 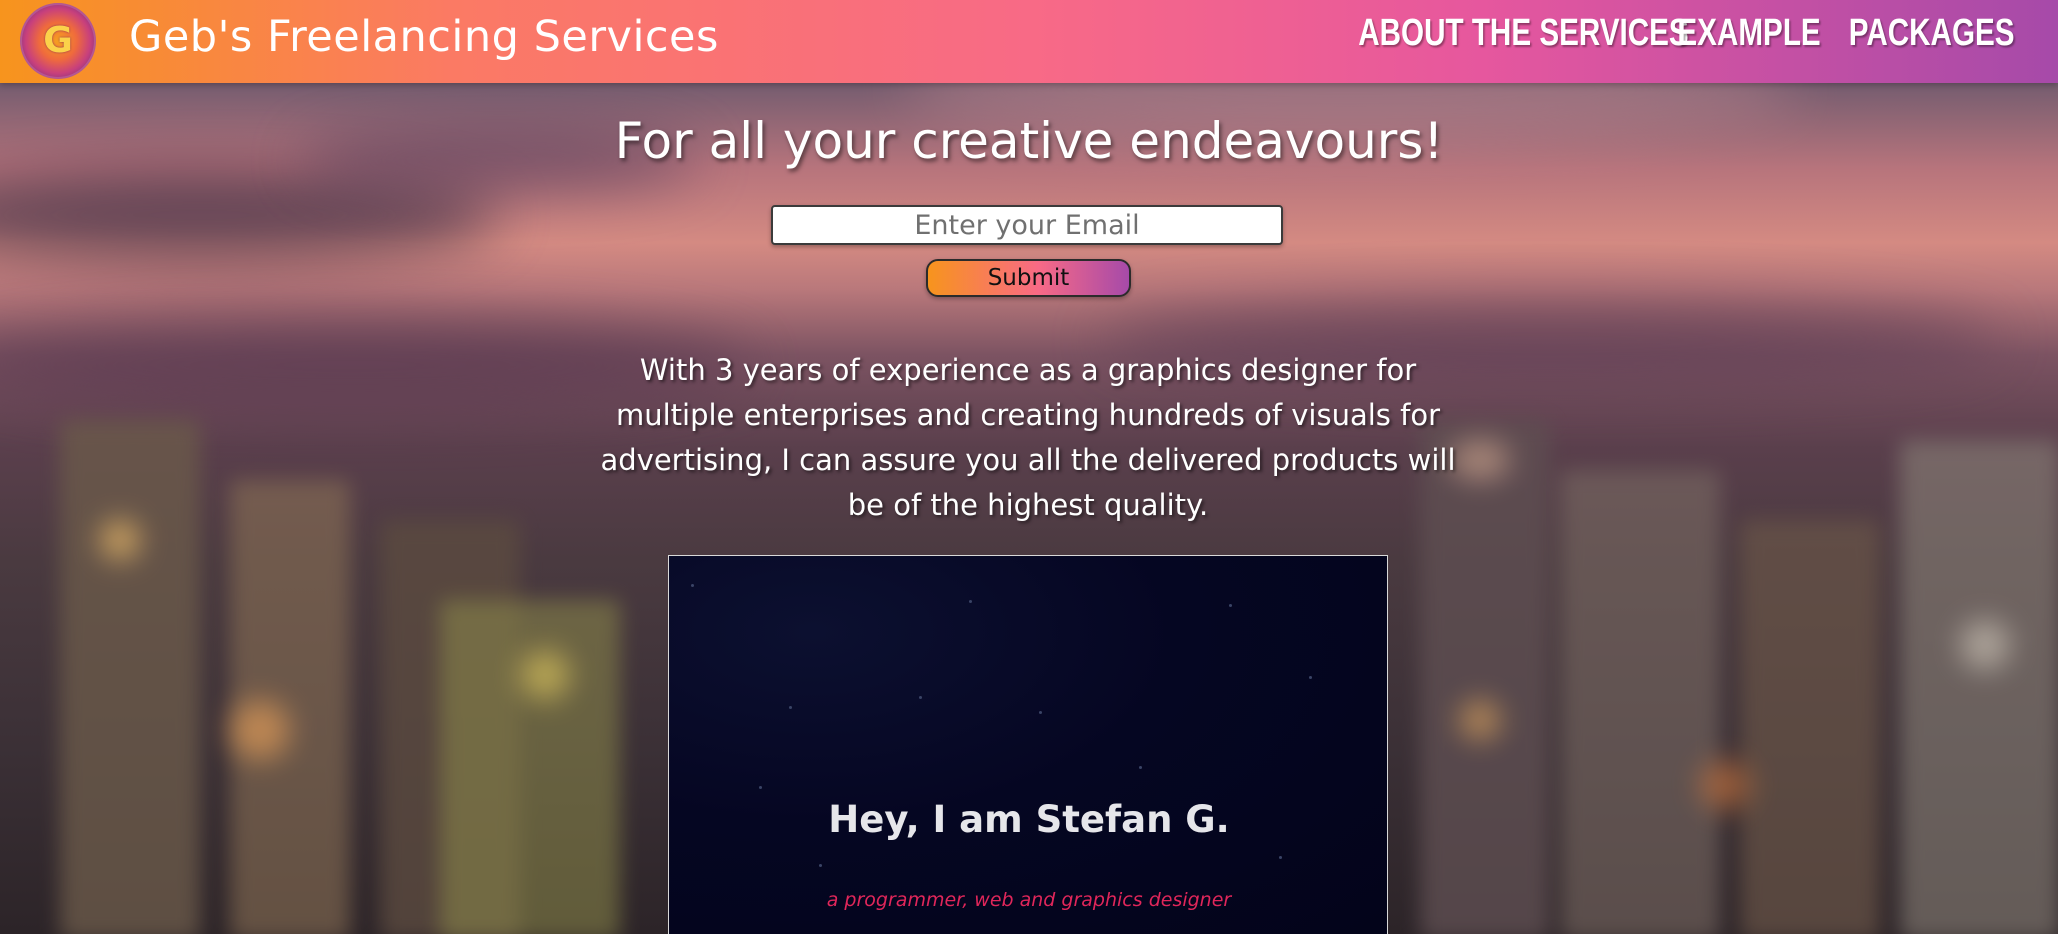 What do you see at coordinates (1027, 225) in the screenshot?
I see `email-input` at bounding box center [1027, 225].